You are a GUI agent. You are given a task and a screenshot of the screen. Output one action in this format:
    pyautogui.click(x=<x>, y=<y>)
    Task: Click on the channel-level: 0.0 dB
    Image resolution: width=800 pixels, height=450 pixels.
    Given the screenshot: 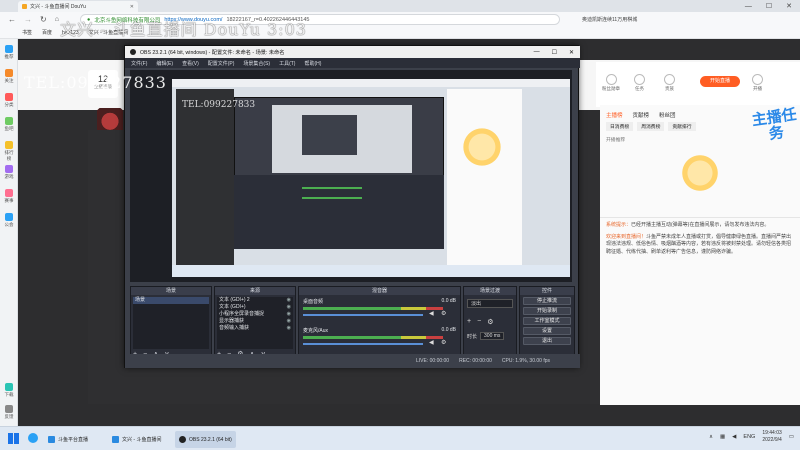 What is the action you would take?
    pyautogui.click(x=448, y=301)
    